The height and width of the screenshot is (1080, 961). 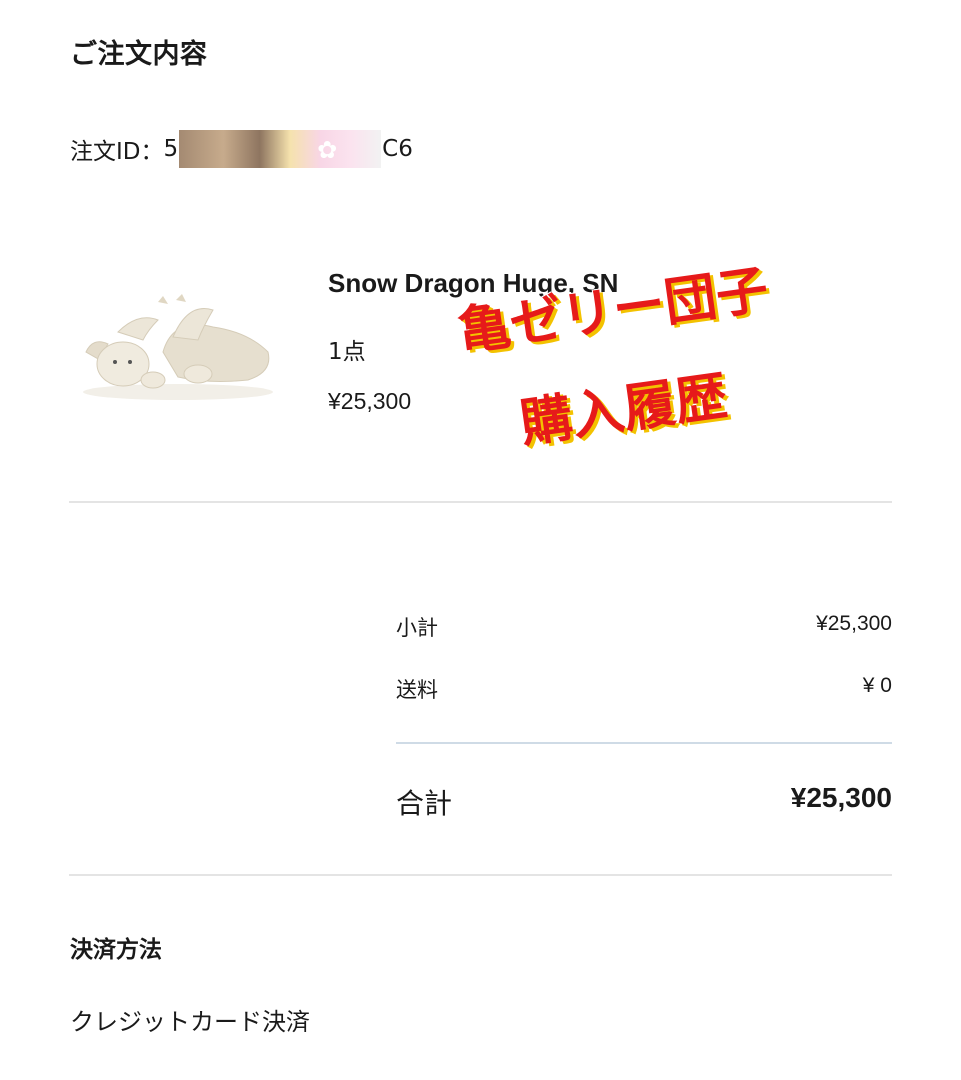 I want to click on total-value: ¥25,300, so click(x=841, y=797).